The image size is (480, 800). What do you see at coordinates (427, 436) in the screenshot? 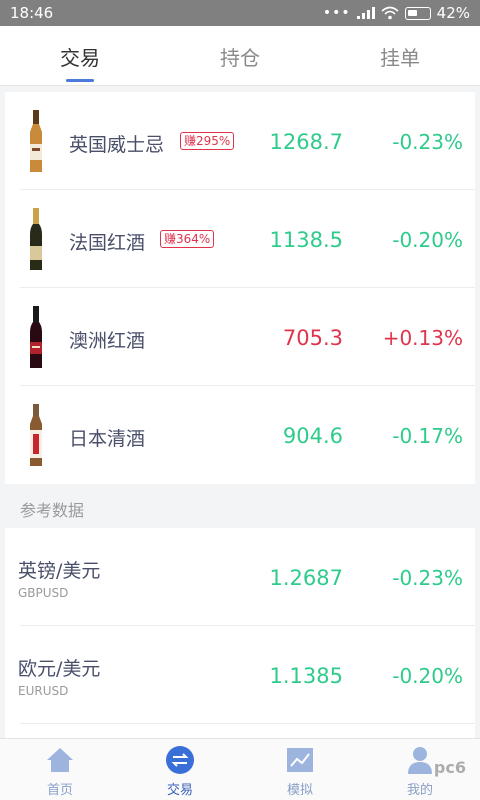
I see `product-change: -0.17%` at bounding box center [427, 436].